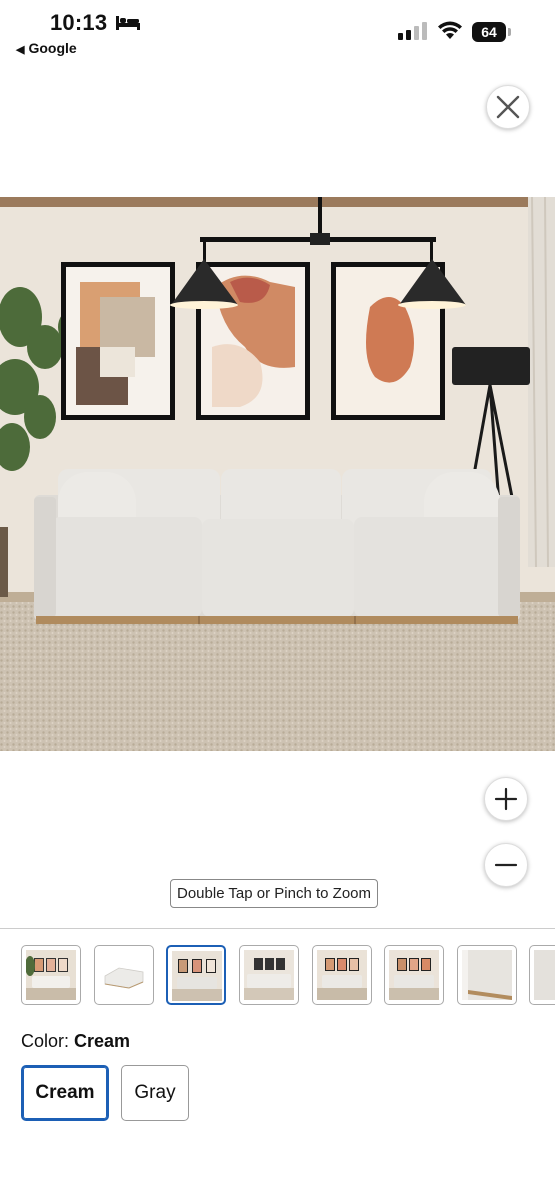 The height and width of the screenshot is (1200, 555). Describe the element at coordinates (450, 30) in the screenshot. I see `wifi-icon` at that location.